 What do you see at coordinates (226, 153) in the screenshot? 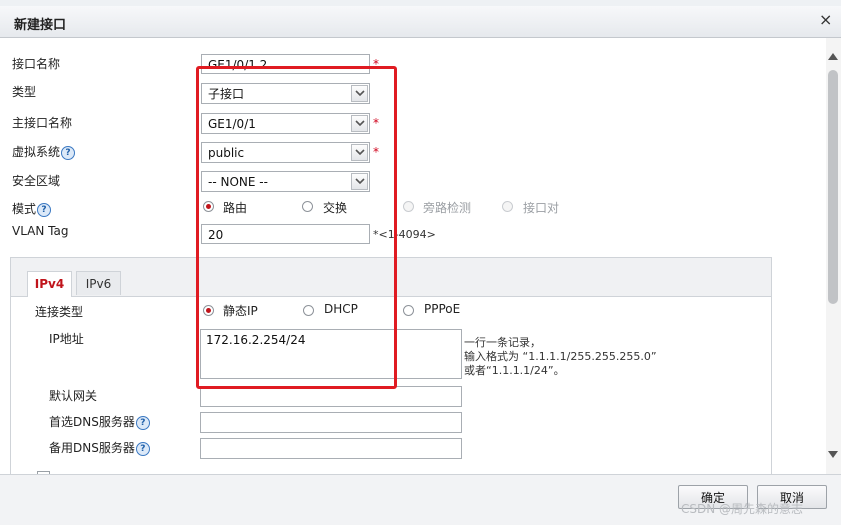
I see `virtual-system-value: public` at bounding box center [226, 153].